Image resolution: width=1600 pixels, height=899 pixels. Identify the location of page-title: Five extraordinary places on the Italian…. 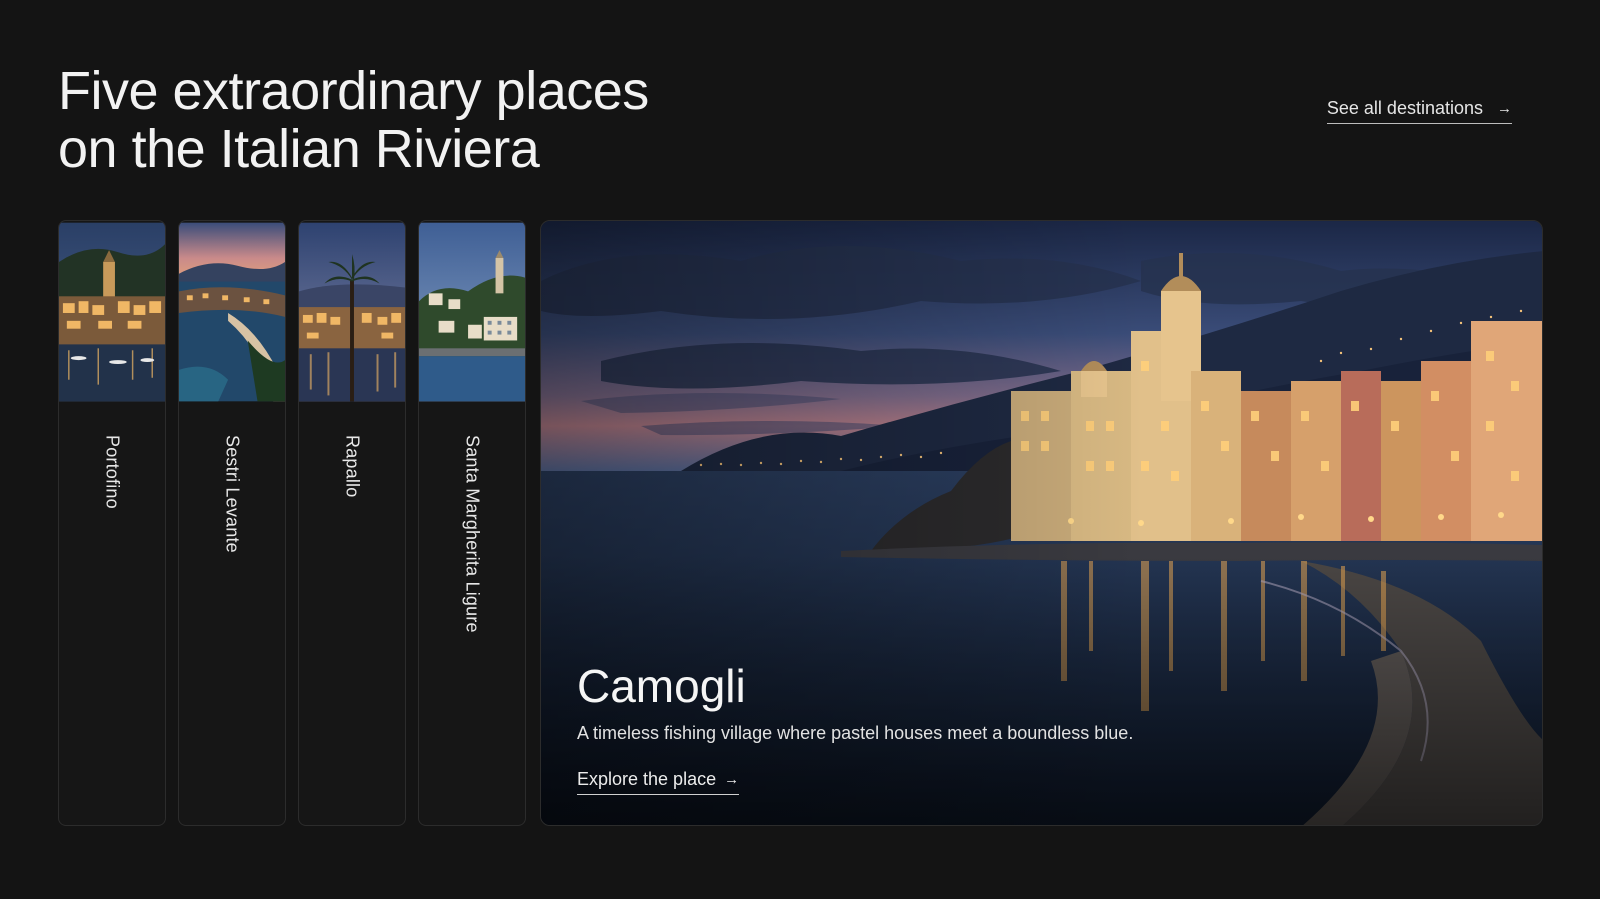
(353, 120).